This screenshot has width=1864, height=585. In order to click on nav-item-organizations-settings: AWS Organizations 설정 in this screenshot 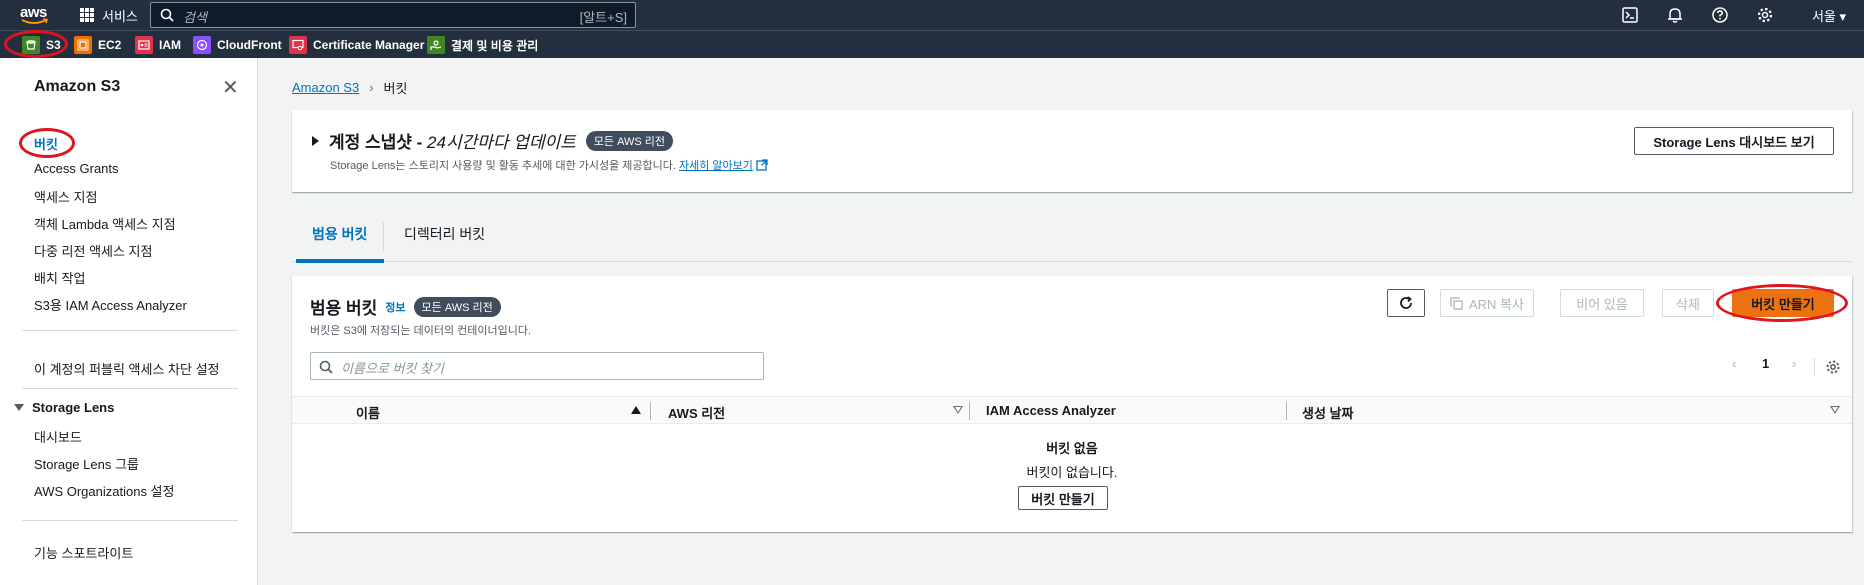, I will do `click(104, 490)`.